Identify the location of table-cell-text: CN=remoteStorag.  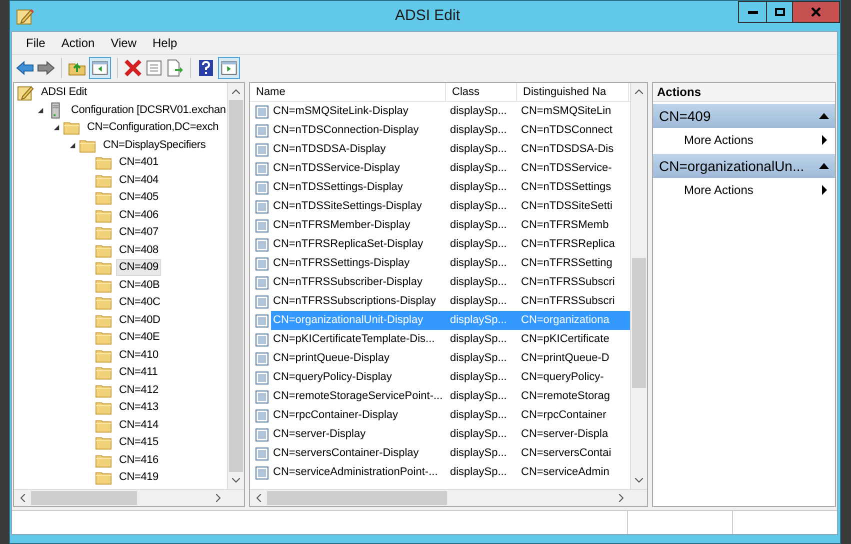
(565, 396).